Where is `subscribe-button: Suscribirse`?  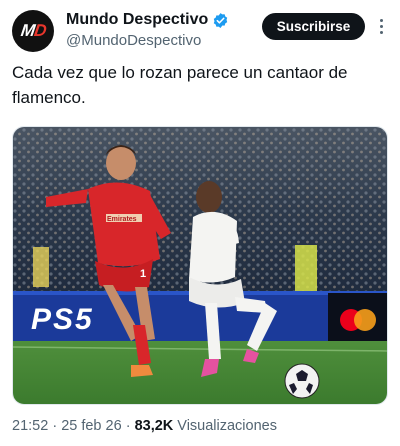
subscribe-button: Suscribirse is located at coordinates (313, 26).